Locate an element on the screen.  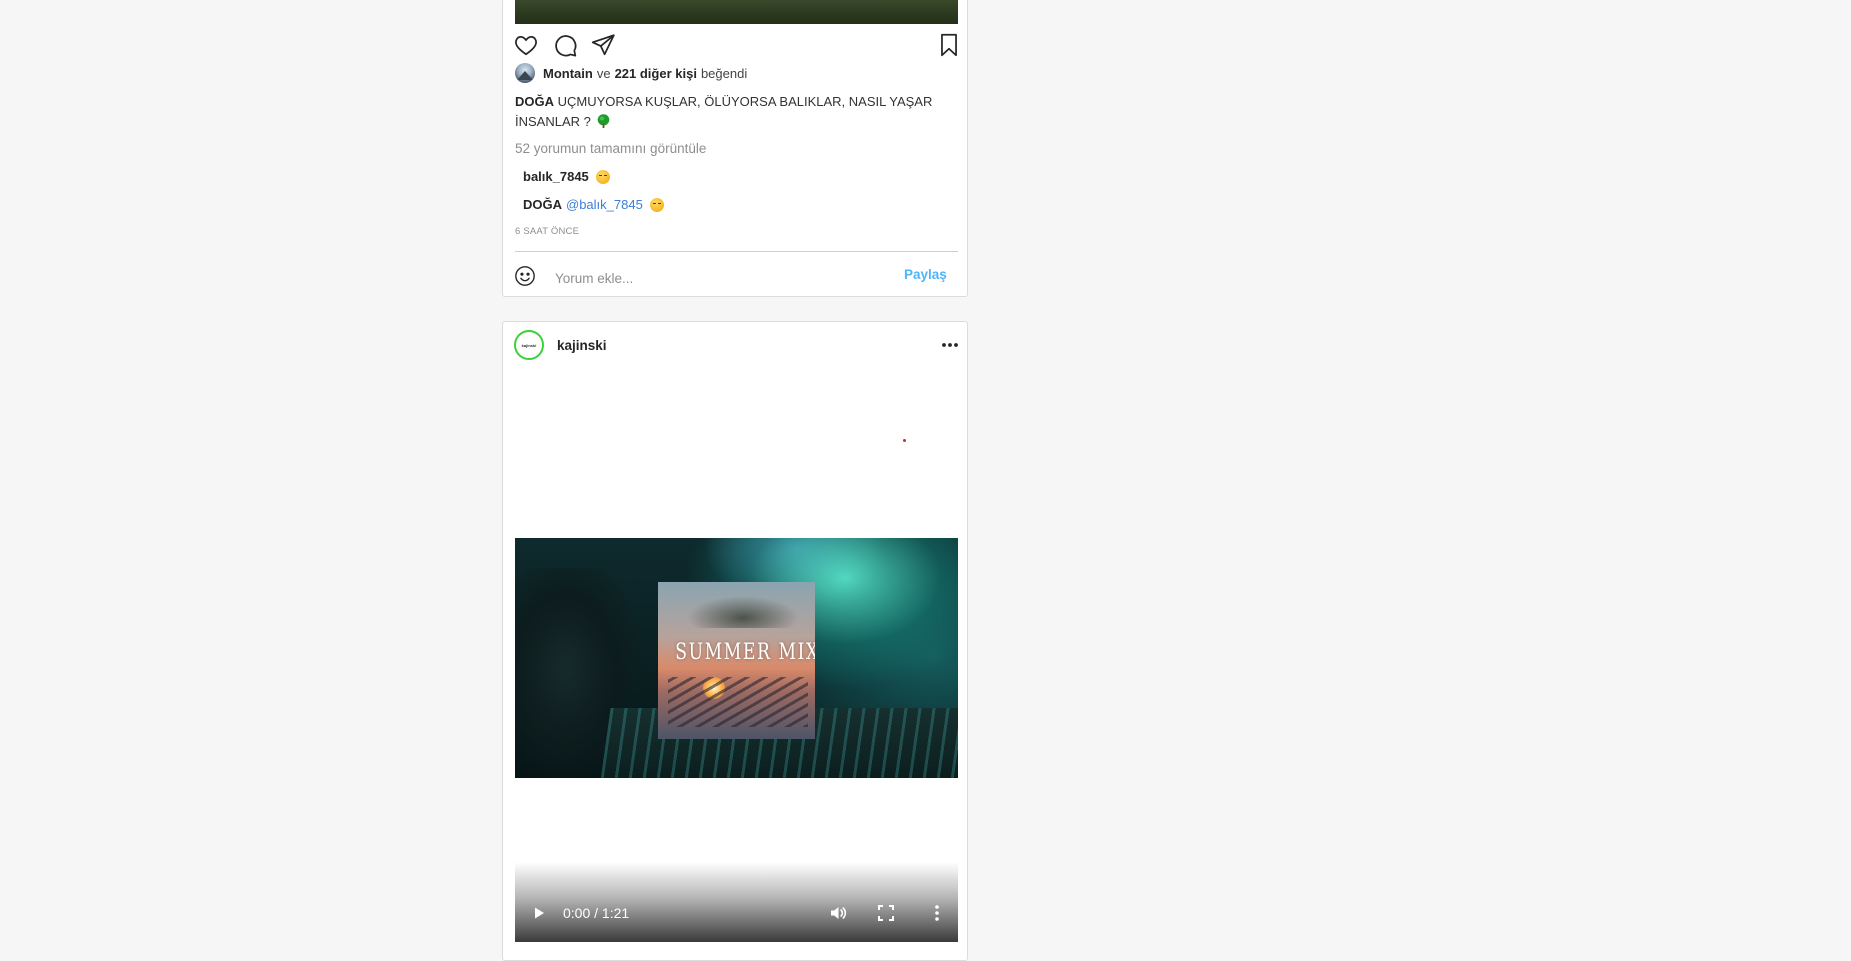
confused-face-icon is located at coordinates (656, 204).